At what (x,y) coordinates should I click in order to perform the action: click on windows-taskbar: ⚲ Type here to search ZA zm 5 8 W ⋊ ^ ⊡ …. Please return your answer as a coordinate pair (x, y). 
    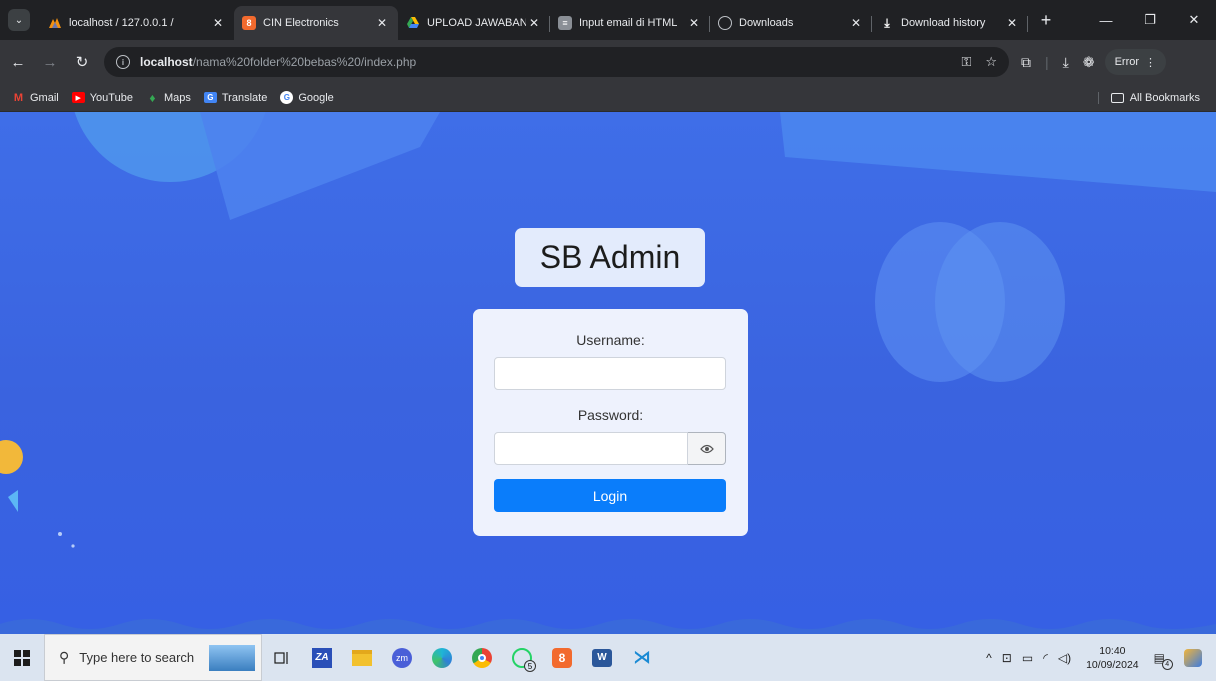
    Looking at the image, I should click on (608, 657).